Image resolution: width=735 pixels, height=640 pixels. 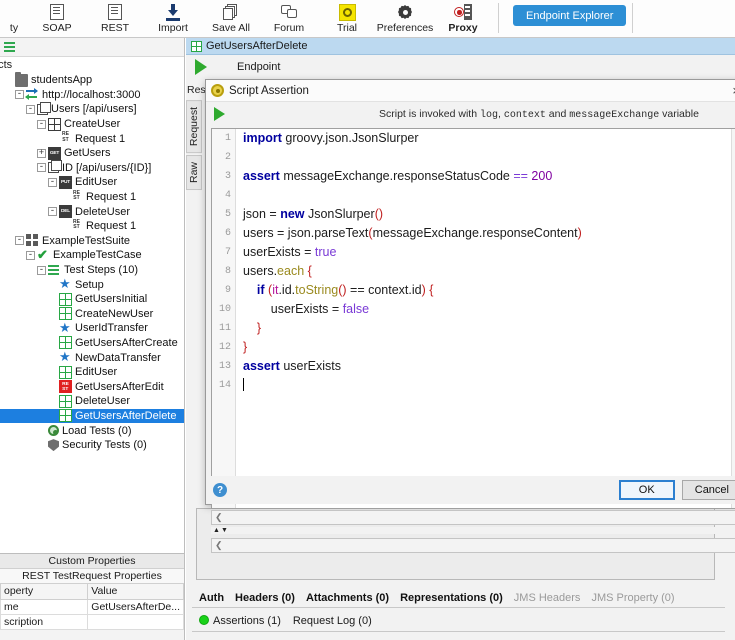 What do you see at coordinates (92, 182) in the screenshot?
I see `tree-item-edituser: - PUT EditUser` at bounding box center [92, 182].